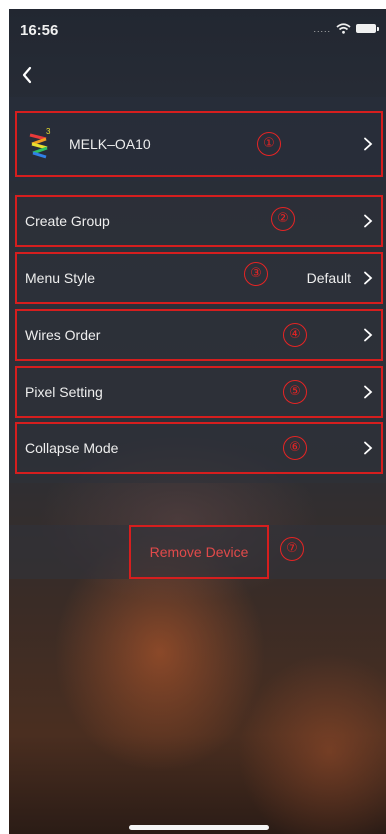 This screenshot has width=386, height=834. Describe the element at coordinates (199, 392) in the screenshot. I see `pixel-setting-row: Pixel Setting ⑤` at that location.